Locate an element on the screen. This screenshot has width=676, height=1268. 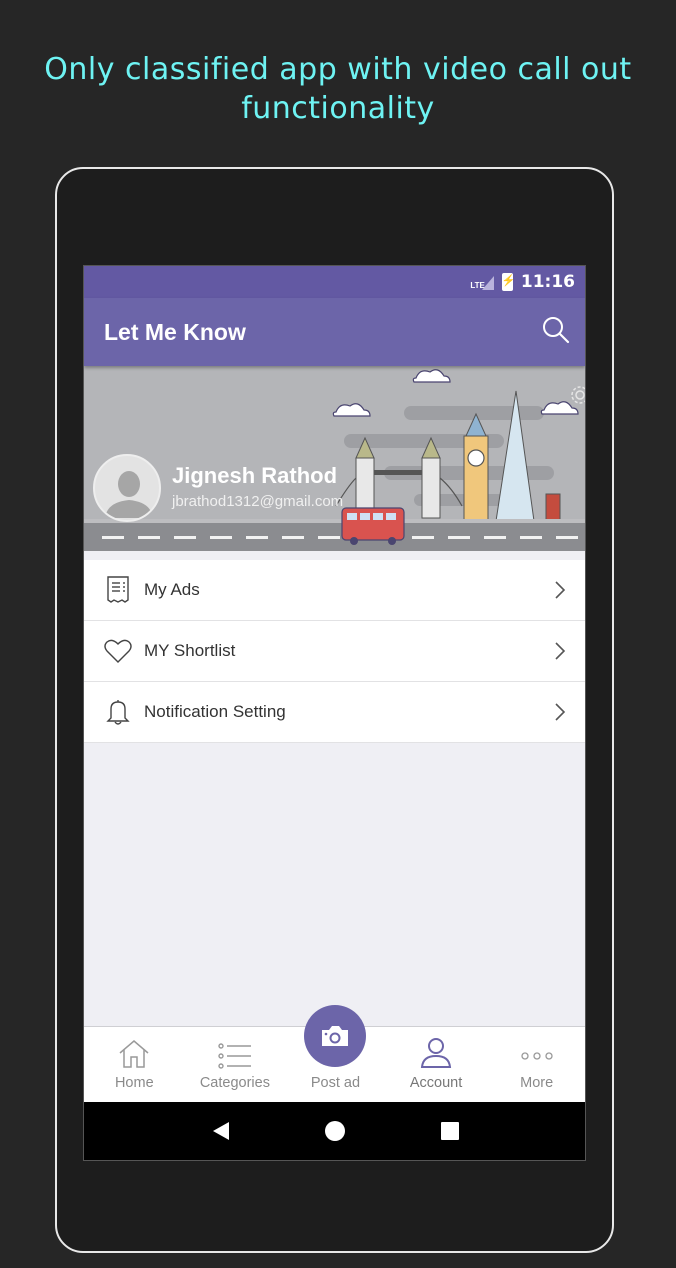
search-icon is located at coordinates (556, 332).